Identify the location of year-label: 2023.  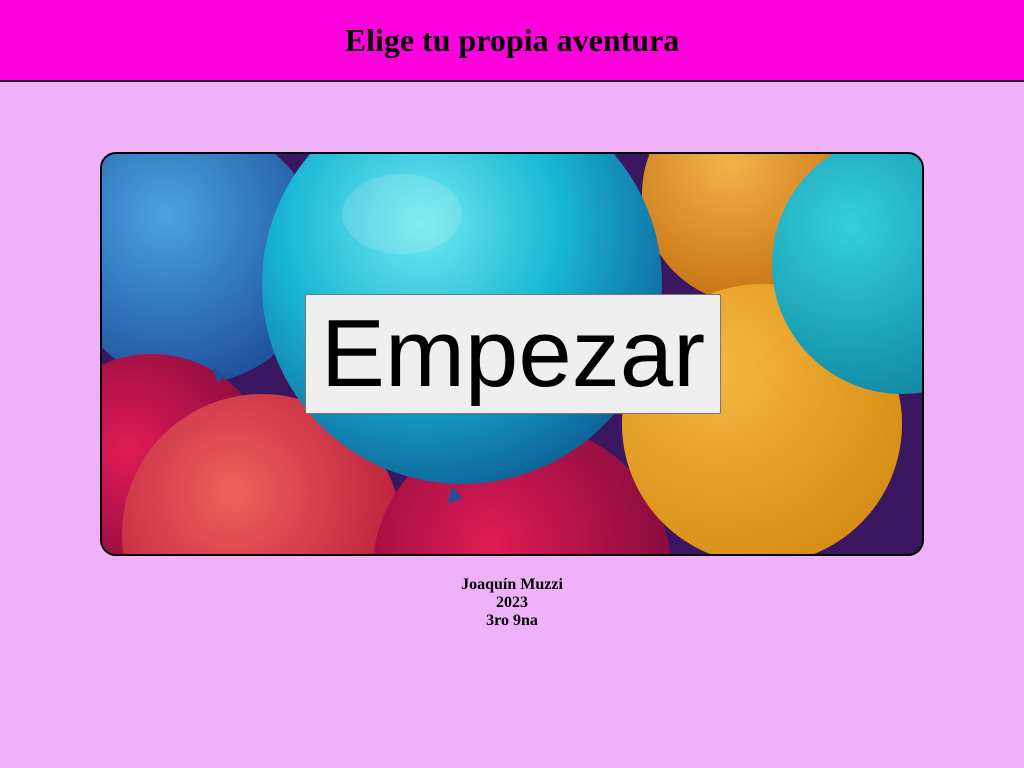
(512, 602).